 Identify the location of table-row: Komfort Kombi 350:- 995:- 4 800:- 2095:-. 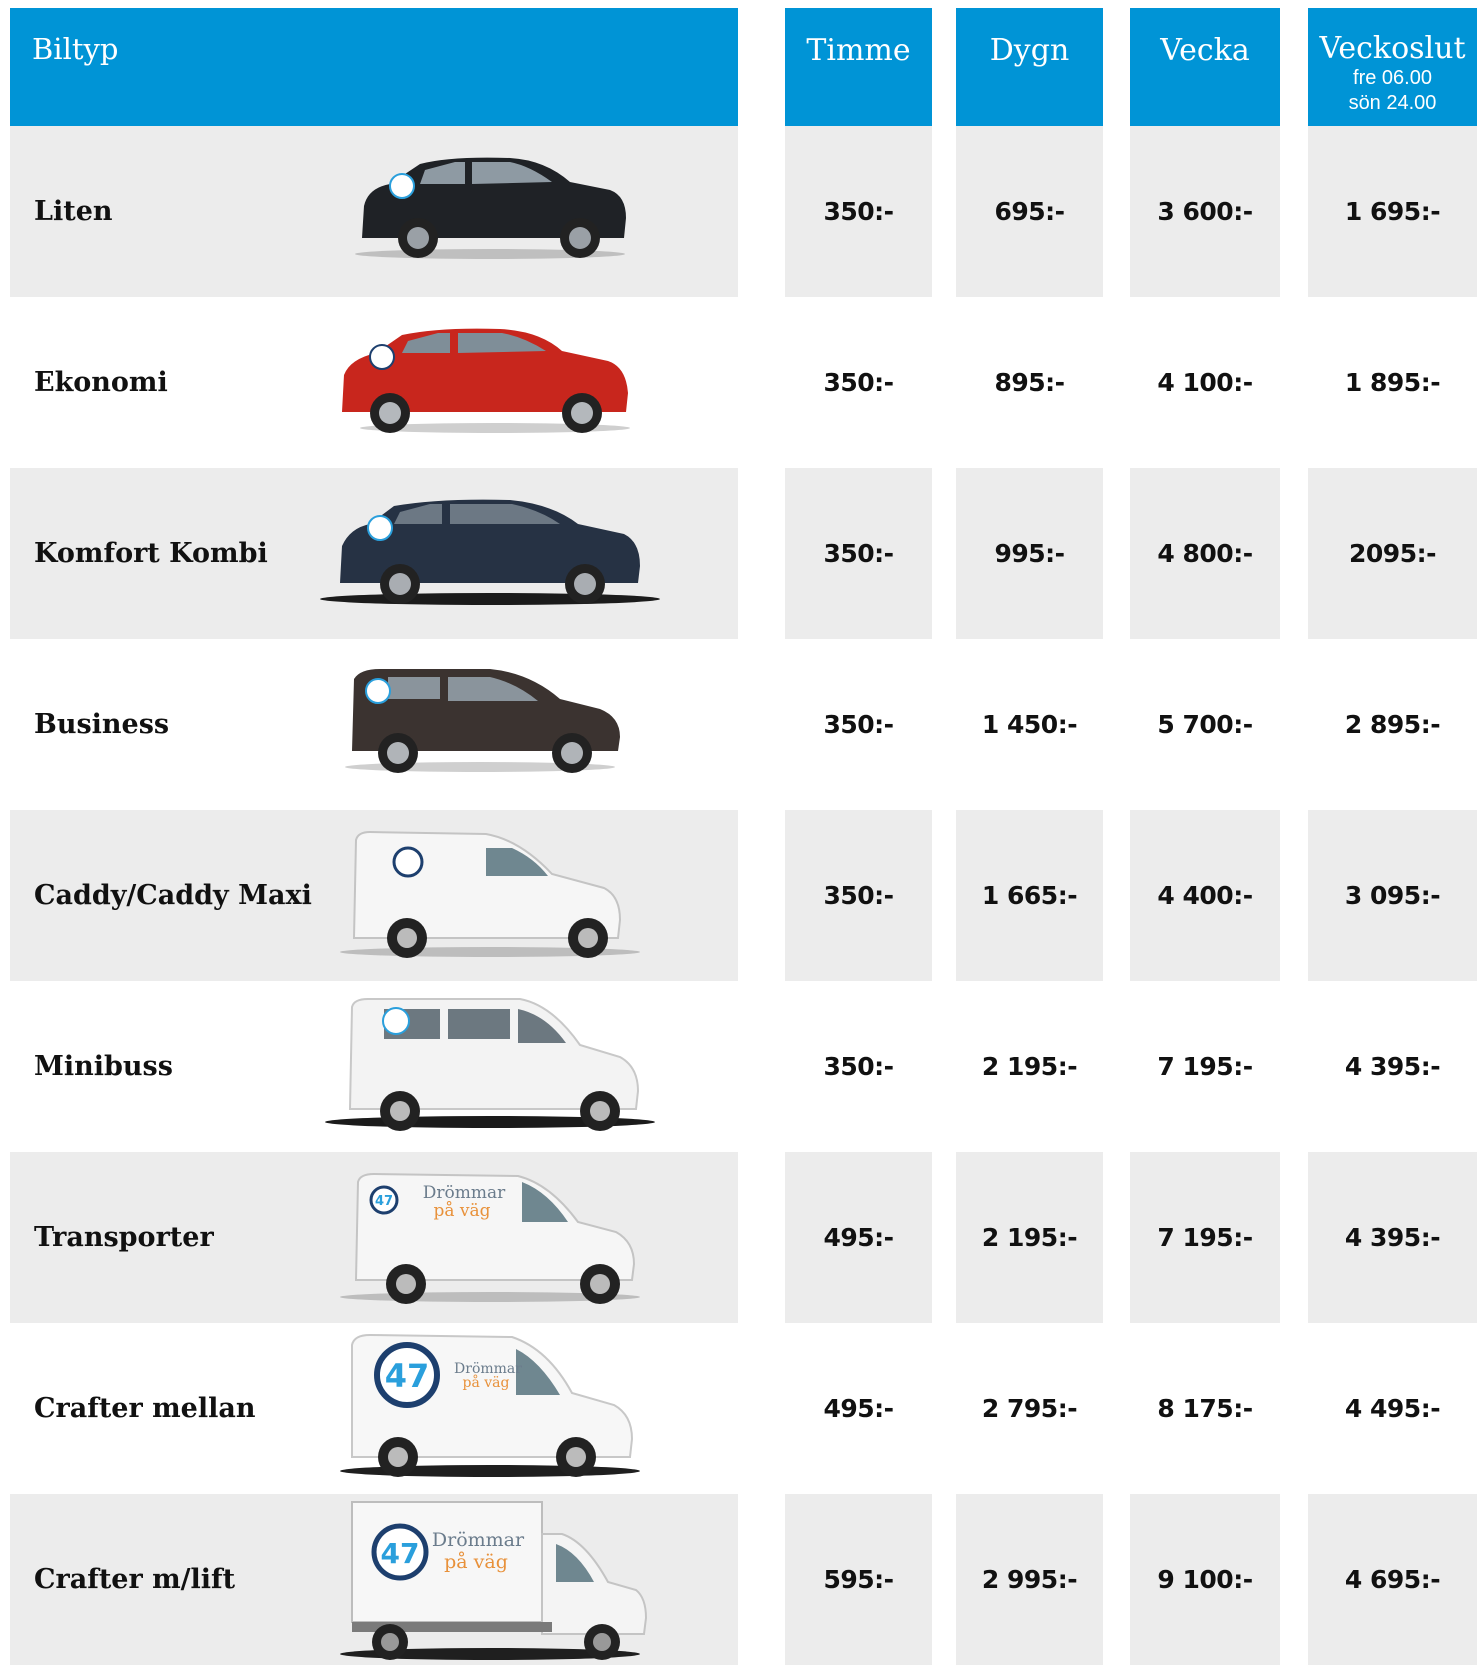
(738, 553).